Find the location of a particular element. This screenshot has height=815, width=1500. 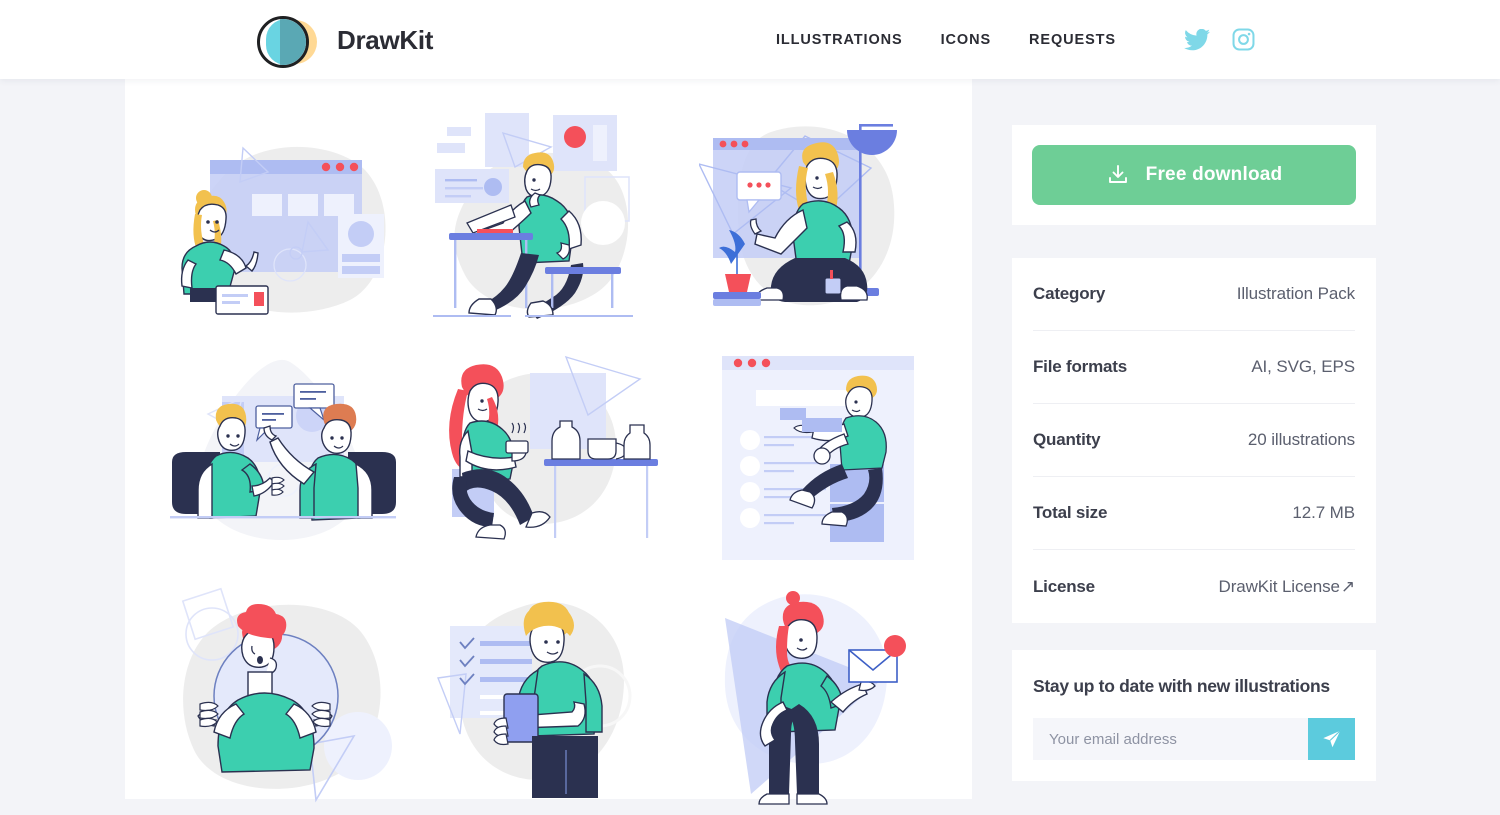

illustration-woman-sitting-with-chat is located at coordinates (817, 220).